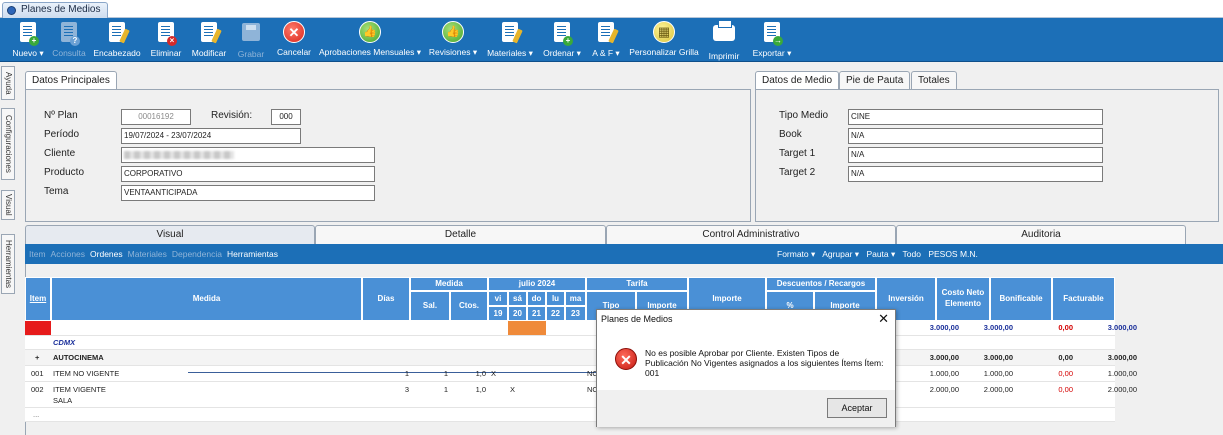 This screenshot has height=435, width=1223. Describe the element at coordinates (944, 357) in the screenshot. I see `subgroup-inversion: 3.000,00` at that location.